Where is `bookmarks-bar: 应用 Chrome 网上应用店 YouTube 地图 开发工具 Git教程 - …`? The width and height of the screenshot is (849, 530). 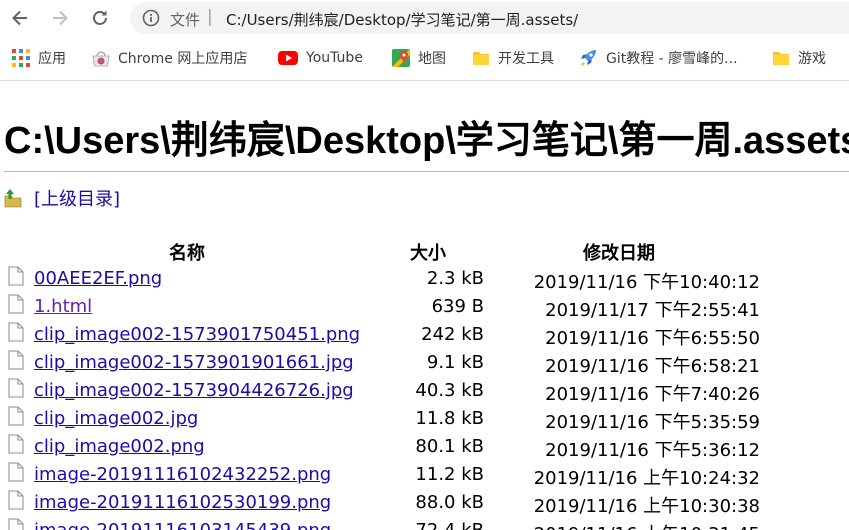
bookmarks-bar: 应用 Chrome 网上应用店 YouTube 地图 开发工具 Git教程 - … is located at coordinates (424, 58).